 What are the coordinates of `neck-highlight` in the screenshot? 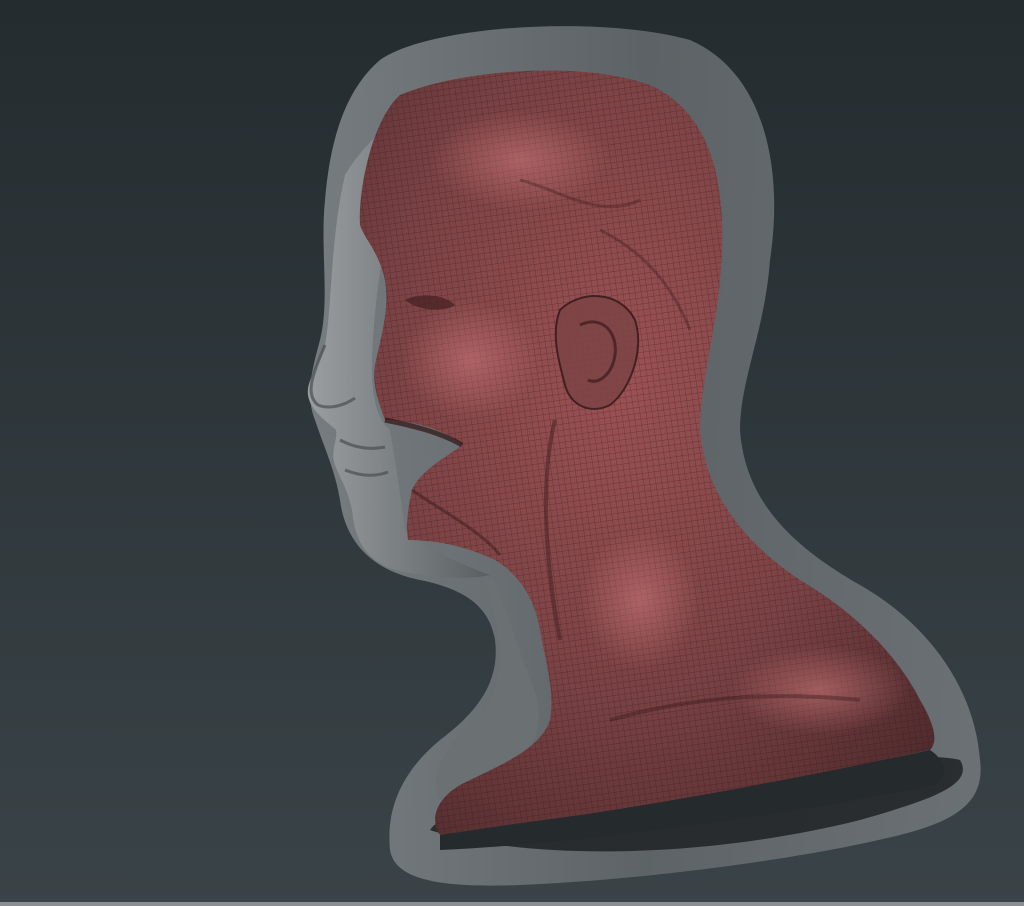 It's located at (640, 600).